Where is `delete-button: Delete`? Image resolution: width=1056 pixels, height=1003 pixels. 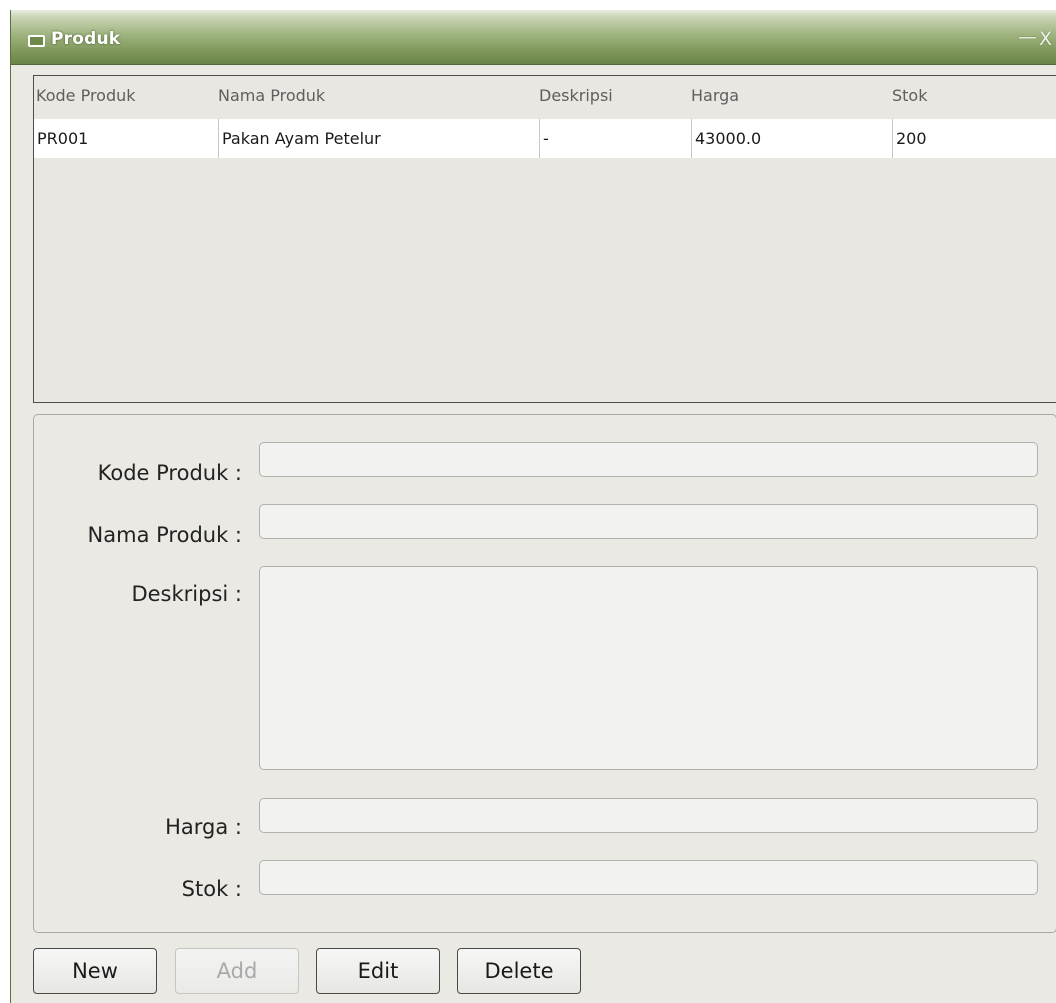 delete-button: Delete is located at coordinates (519, 971).